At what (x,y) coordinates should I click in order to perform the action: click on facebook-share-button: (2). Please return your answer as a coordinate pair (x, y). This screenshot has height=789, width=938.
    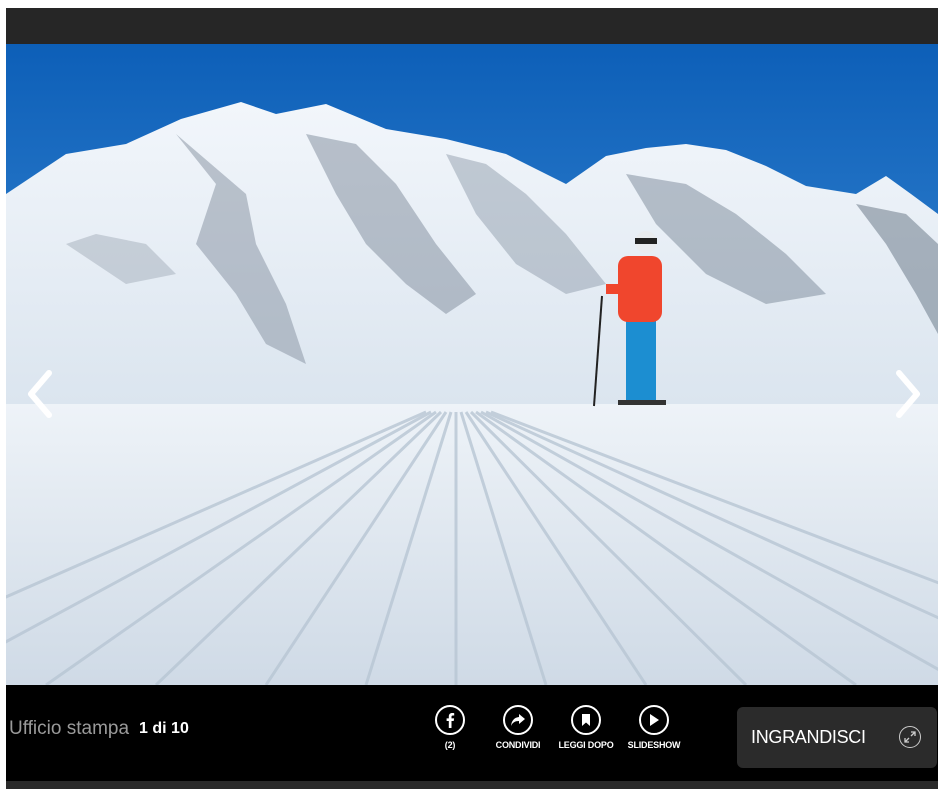
    Looking at the image, I should click on (450, 727).